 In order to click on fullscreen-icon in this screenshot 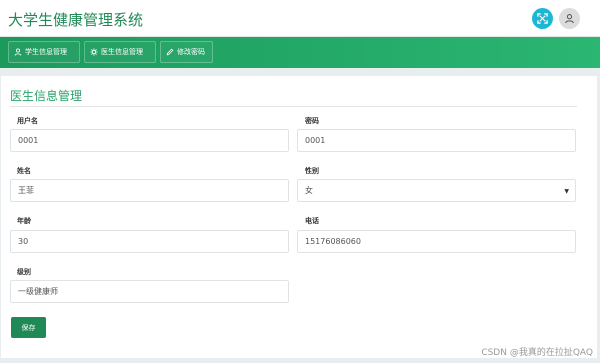, I will do `click(542, 18)`.